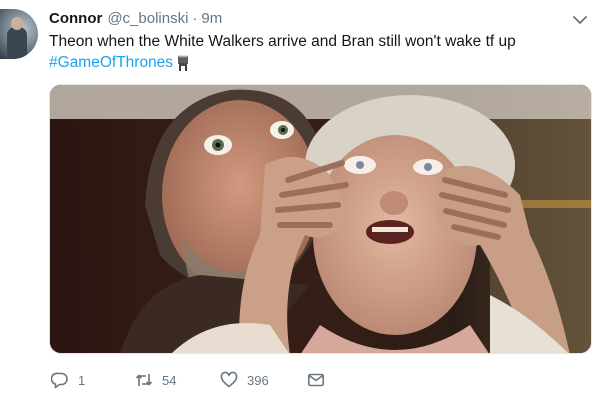 This screenshot has width=600, height=400. What do you see at coordinates (258, 380) in the screenshot?
I see `like-count: 396` at bounding box center [258, 380].